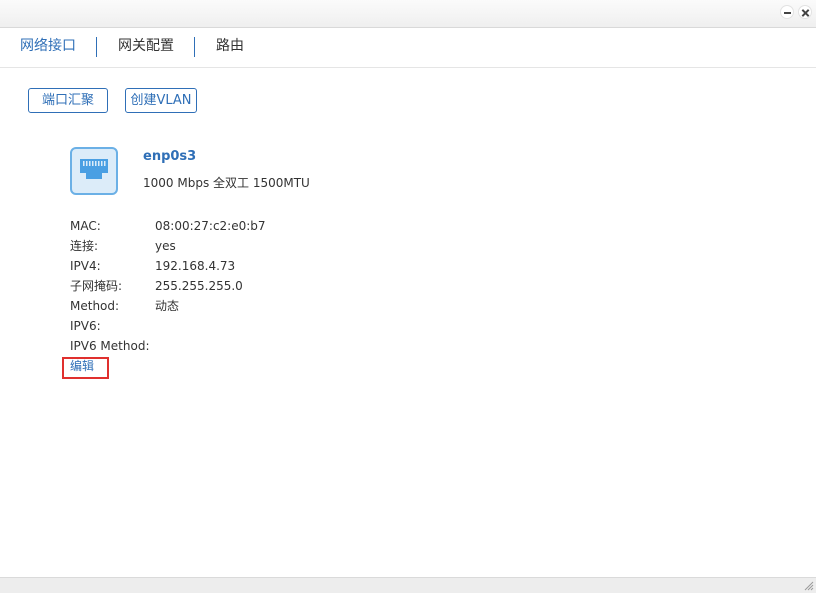 This screenshot has width=816, height=593. What do you see at coordinates (226, 183) in the screenshot?
I see `interface-description: 1000 Mbps 全双工 1500MTU` at bounding box center [226, 183].